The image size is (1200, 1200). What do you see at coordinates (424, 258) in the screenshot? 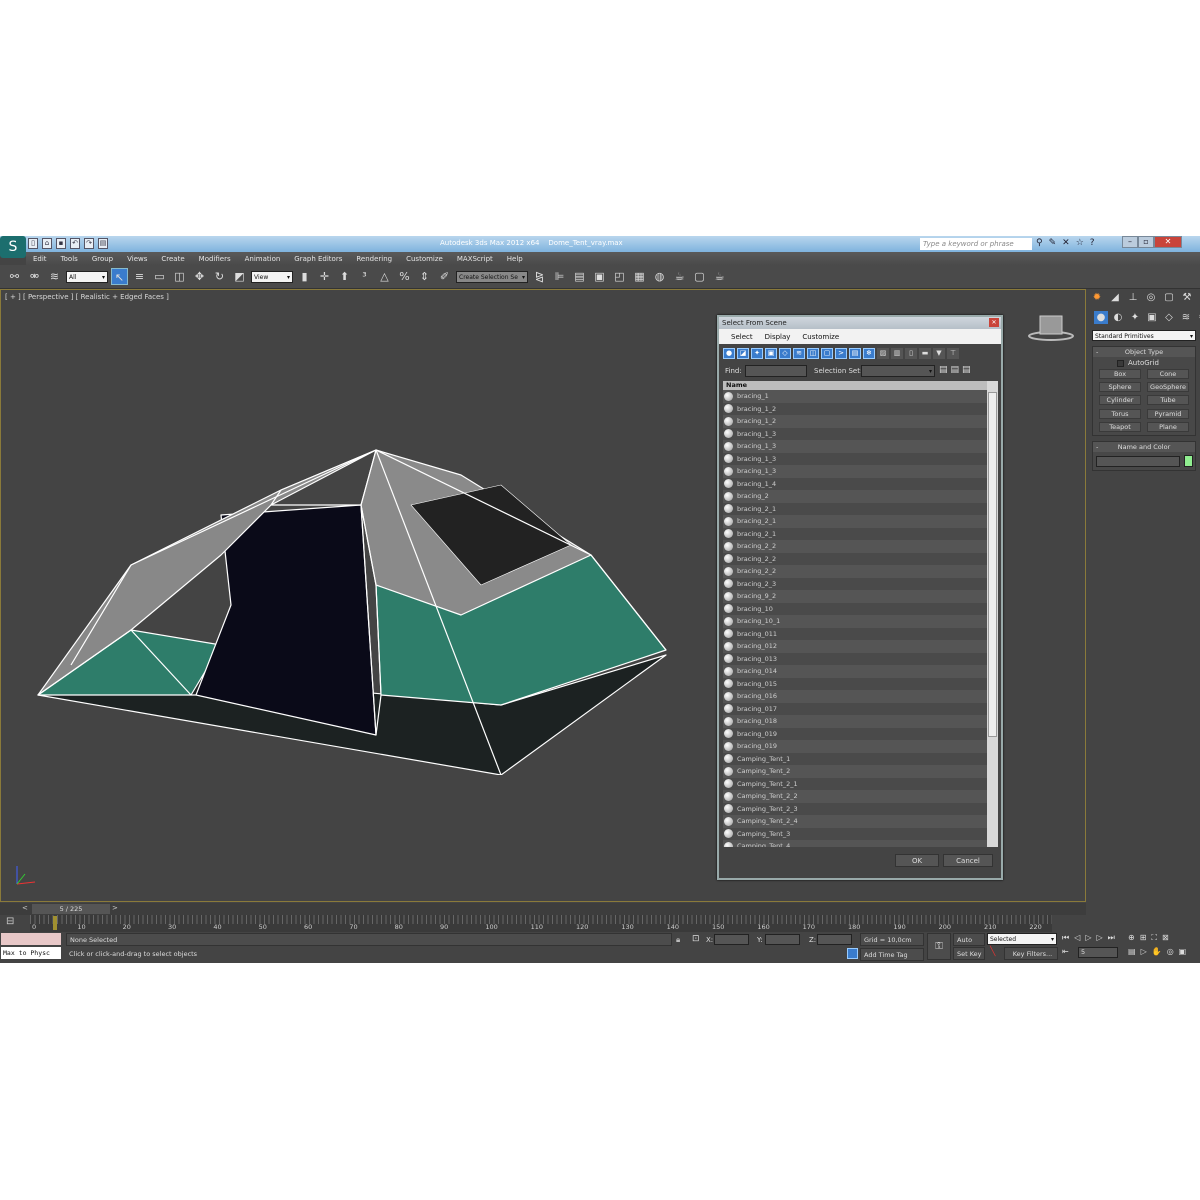
I see `menu-customize: Customize` at bounding box center [424, 258].